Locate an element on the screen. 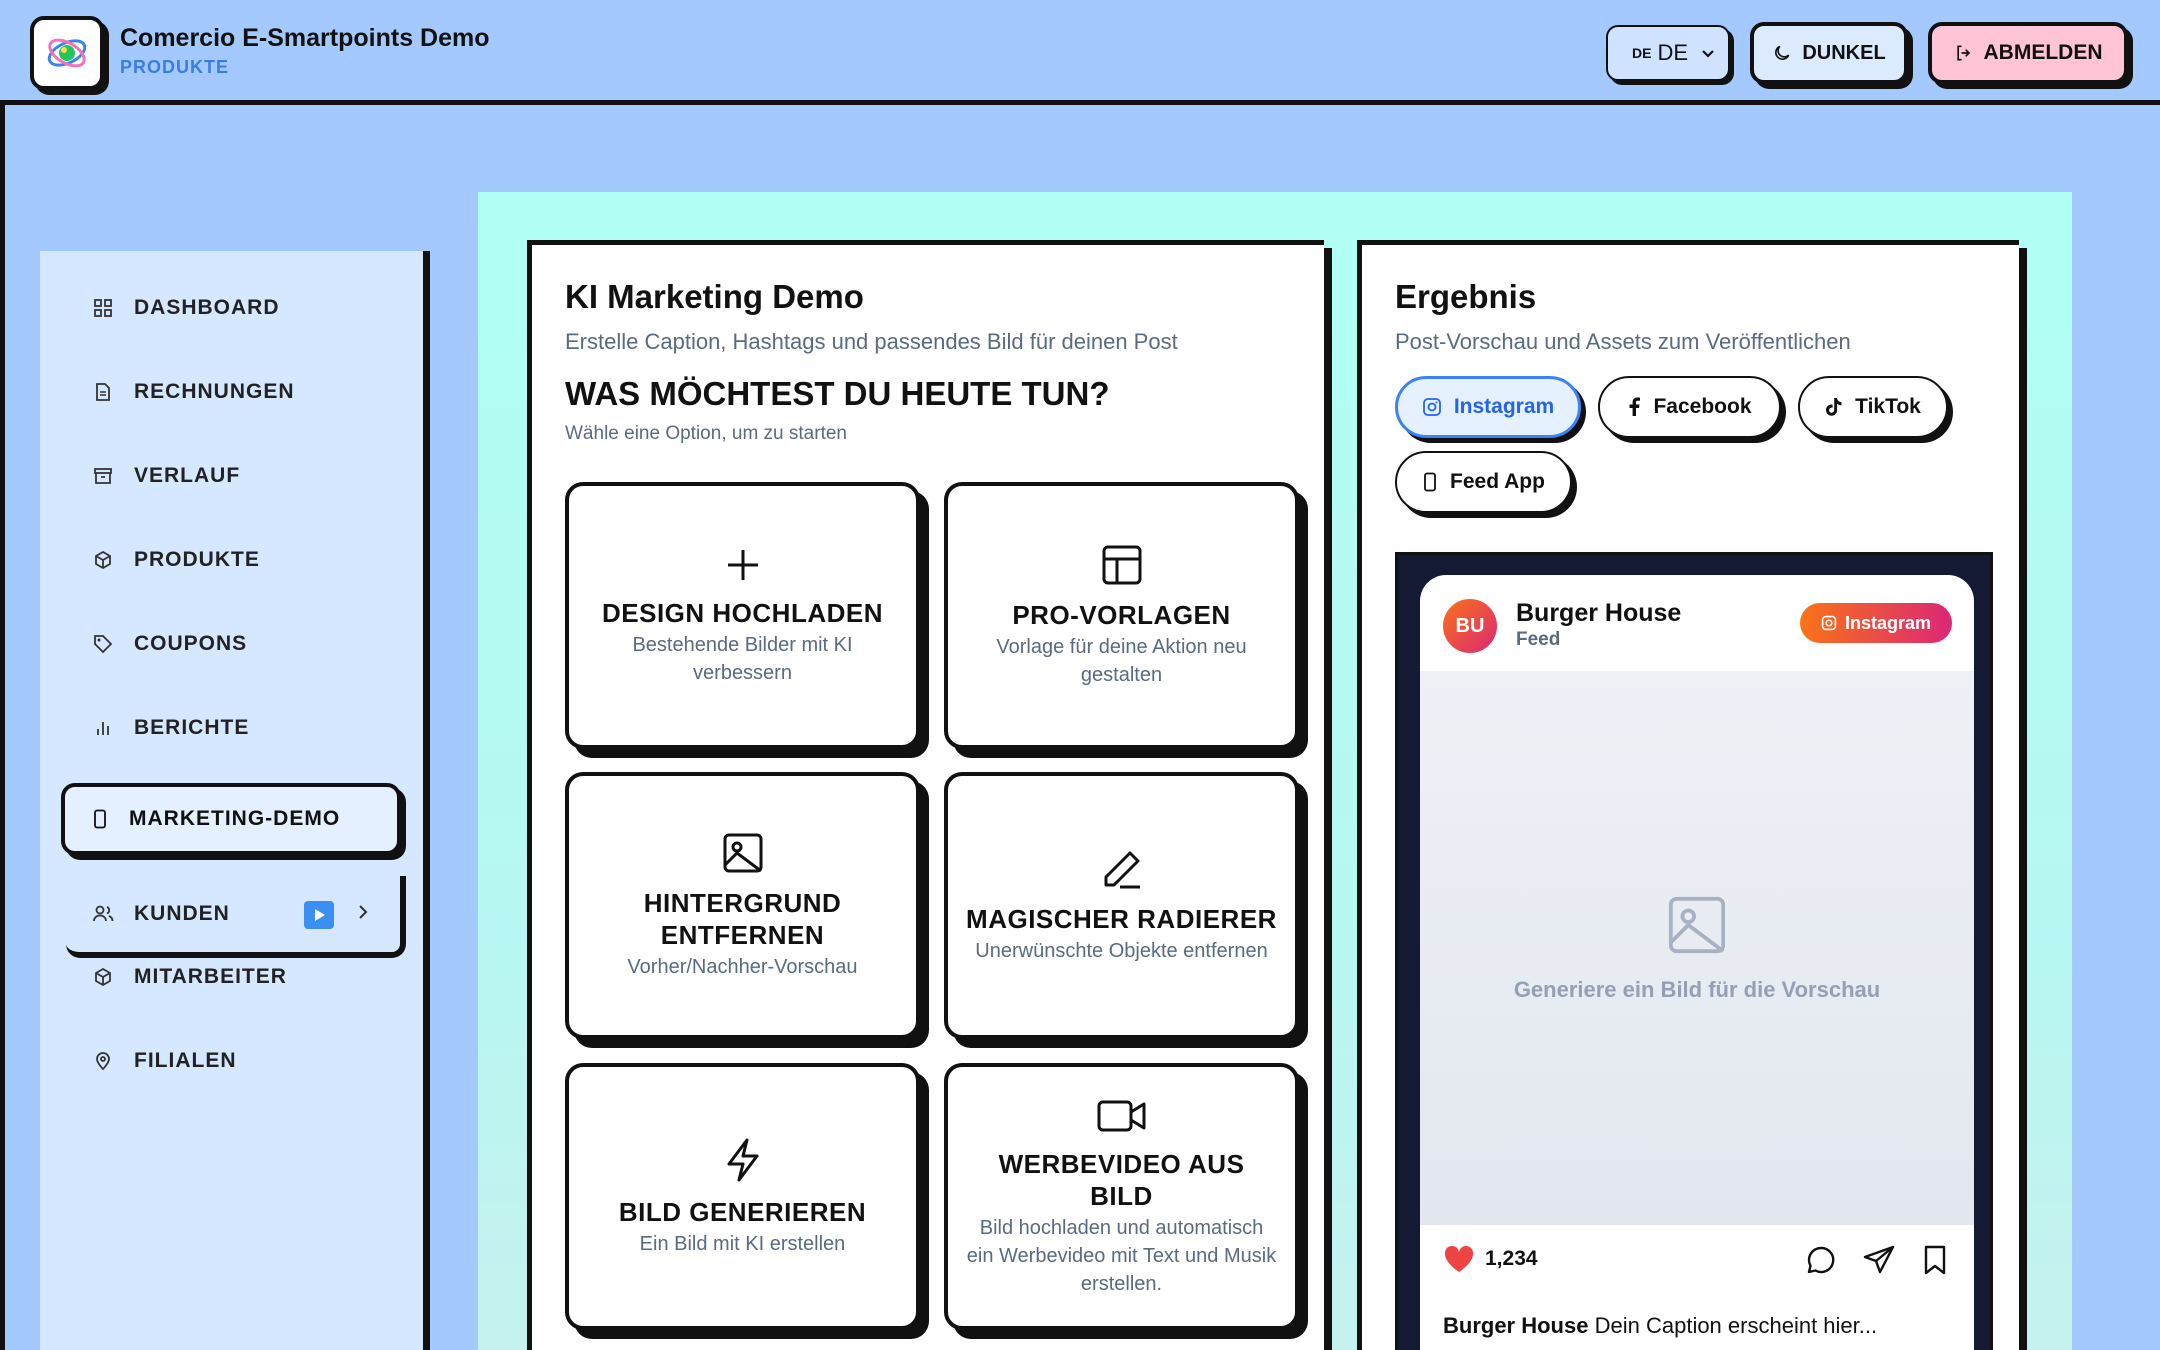 The height and width of the screenshot is (1350, 2160). sidebar-item-label: COUPONS is located at coordinates (191, 643).